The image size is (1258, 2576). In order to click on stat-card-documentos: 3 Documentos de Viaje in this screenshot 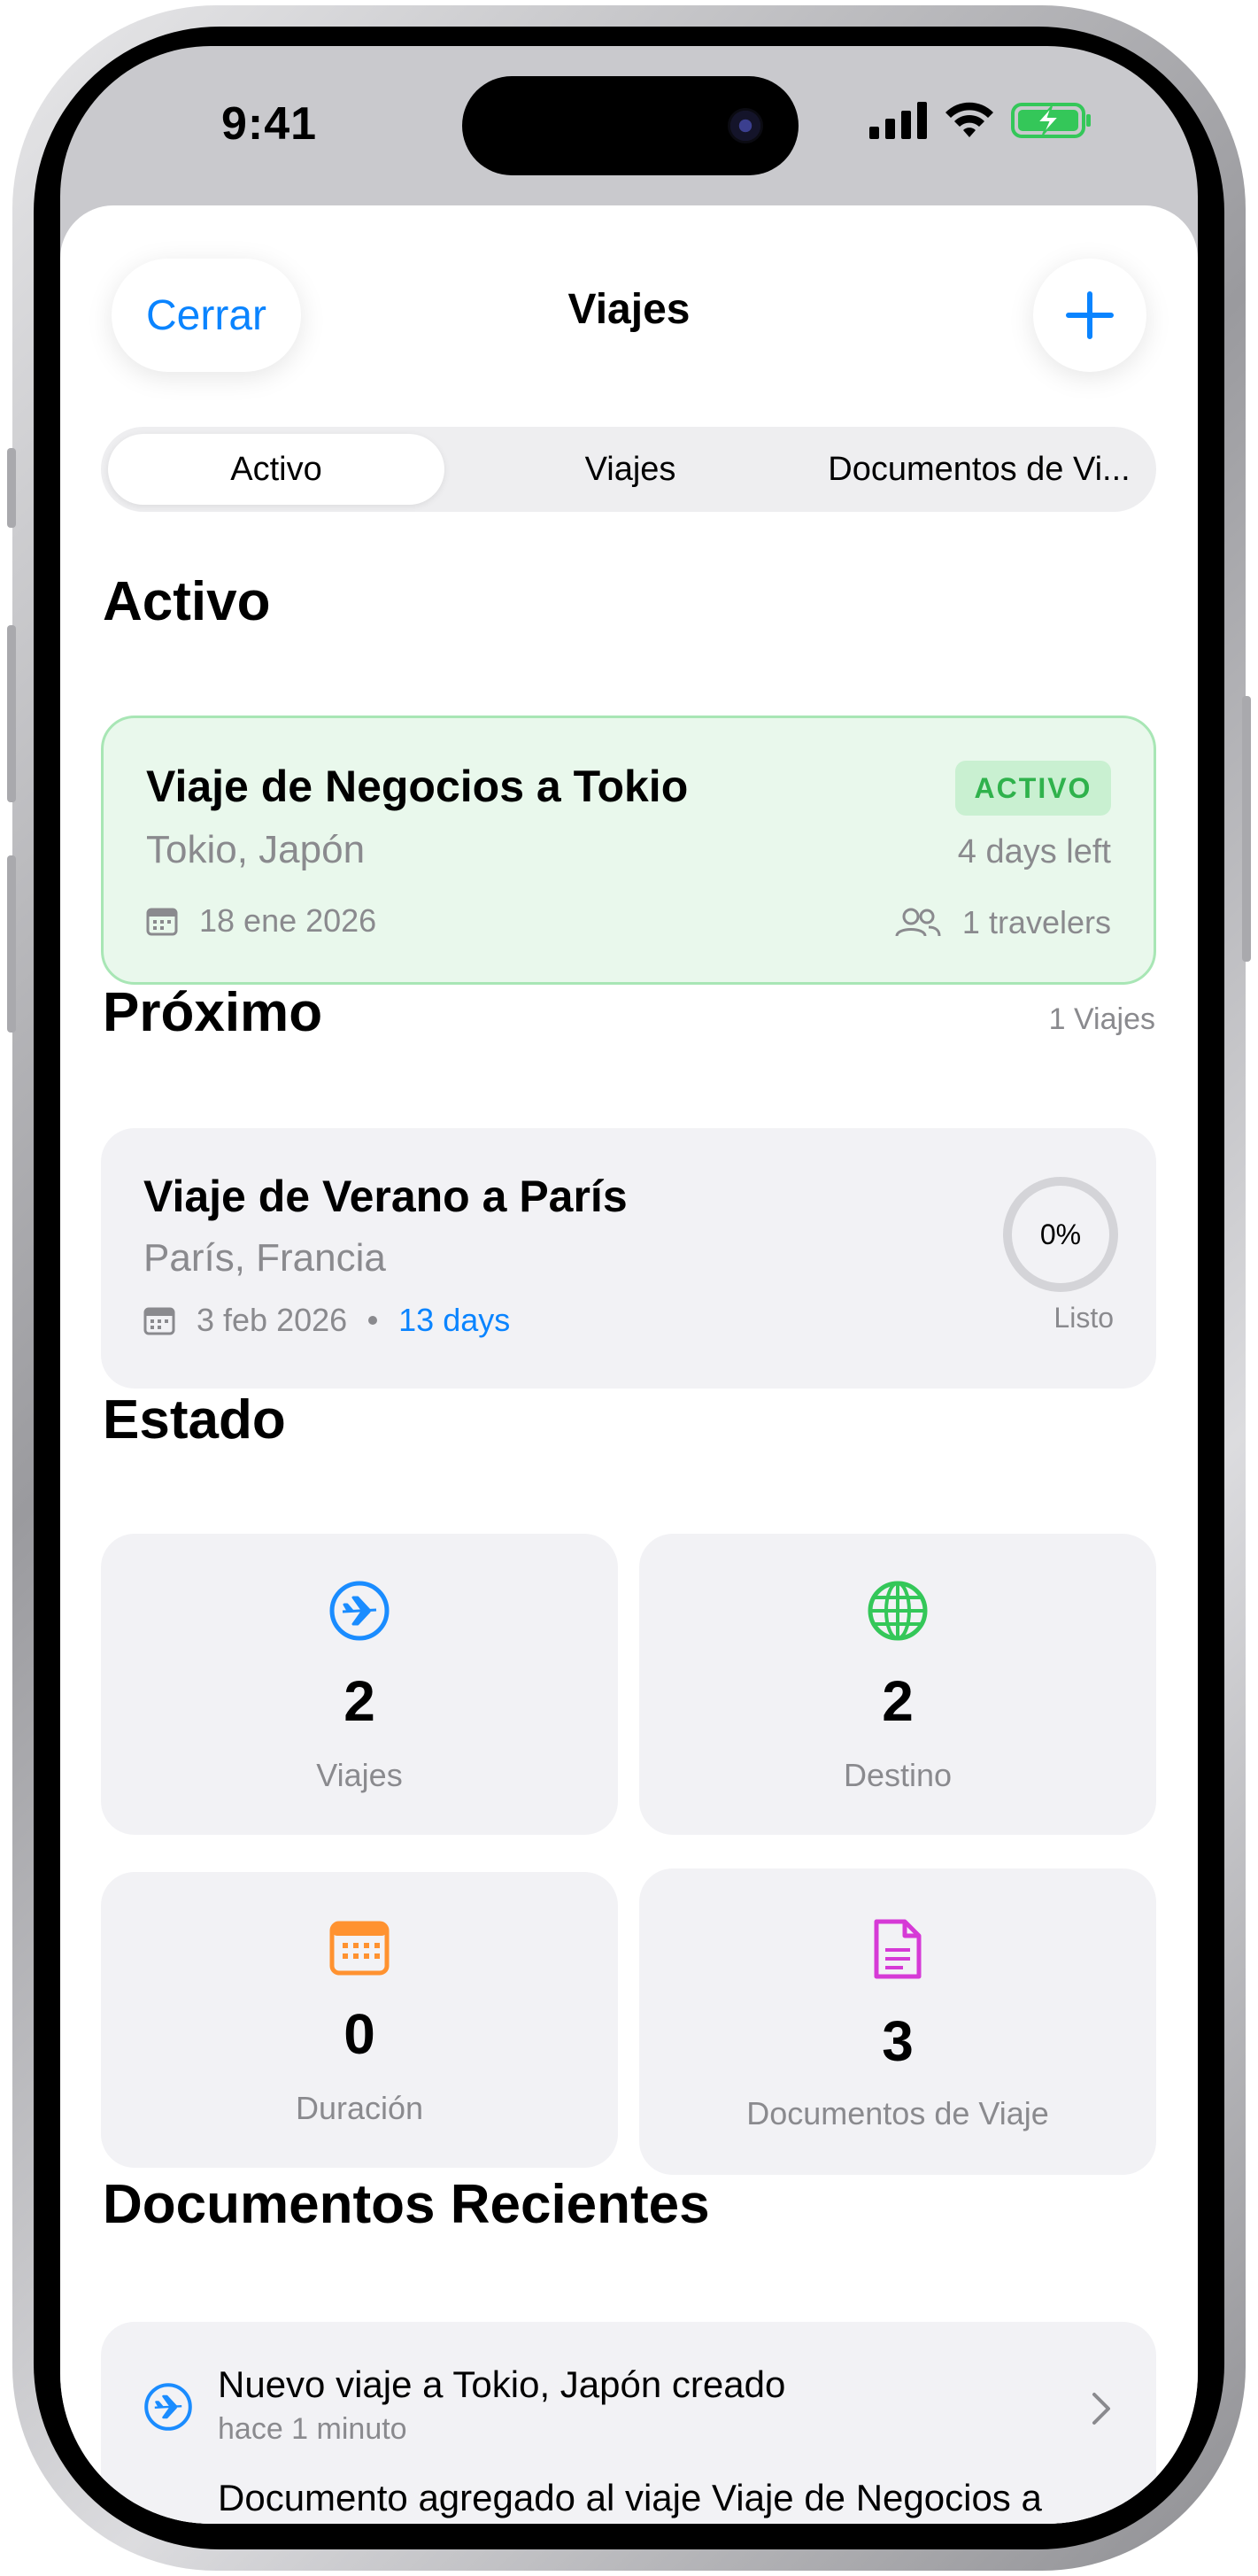, I will do `click(897, 2021)`.